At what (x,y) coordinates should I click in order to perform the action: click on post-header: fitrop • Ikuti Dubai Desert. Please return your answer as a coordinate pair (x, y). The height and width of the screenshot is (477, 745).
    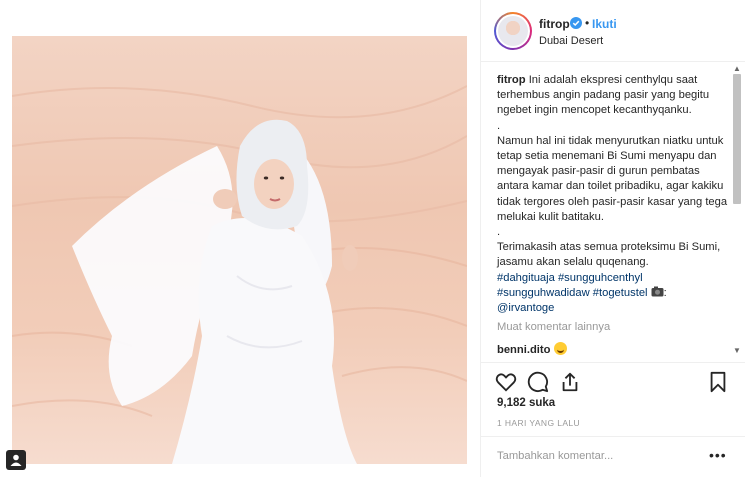
    Looking at the image, I should click on (613, 31).